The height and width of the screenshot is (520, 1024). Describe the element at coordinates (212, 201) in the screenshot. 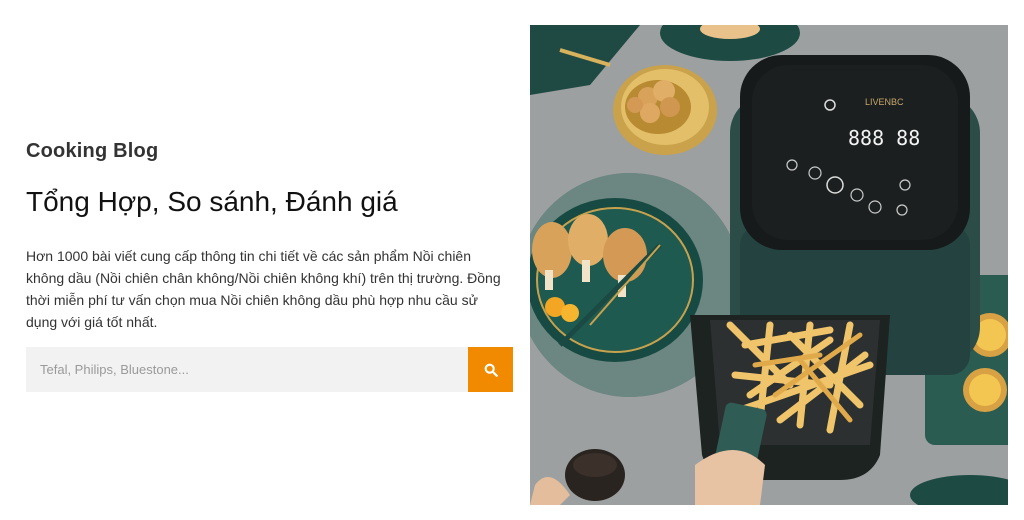

I see `page-title: Tổng Hợp, So sánh, Đánh giá` at that location.